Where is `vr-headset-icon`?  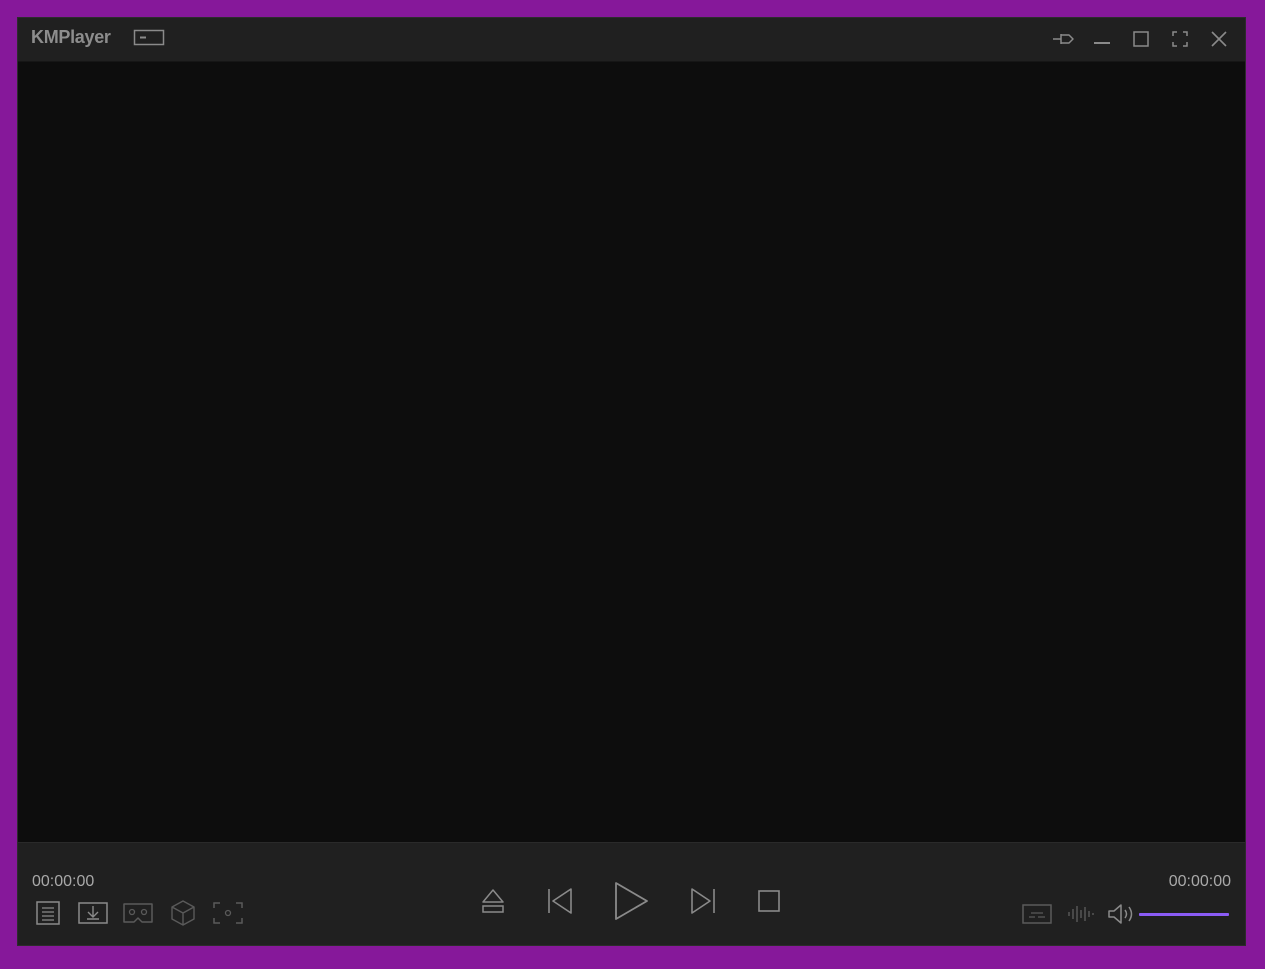
vr-headset-icon is located at coordinates (138, 913).